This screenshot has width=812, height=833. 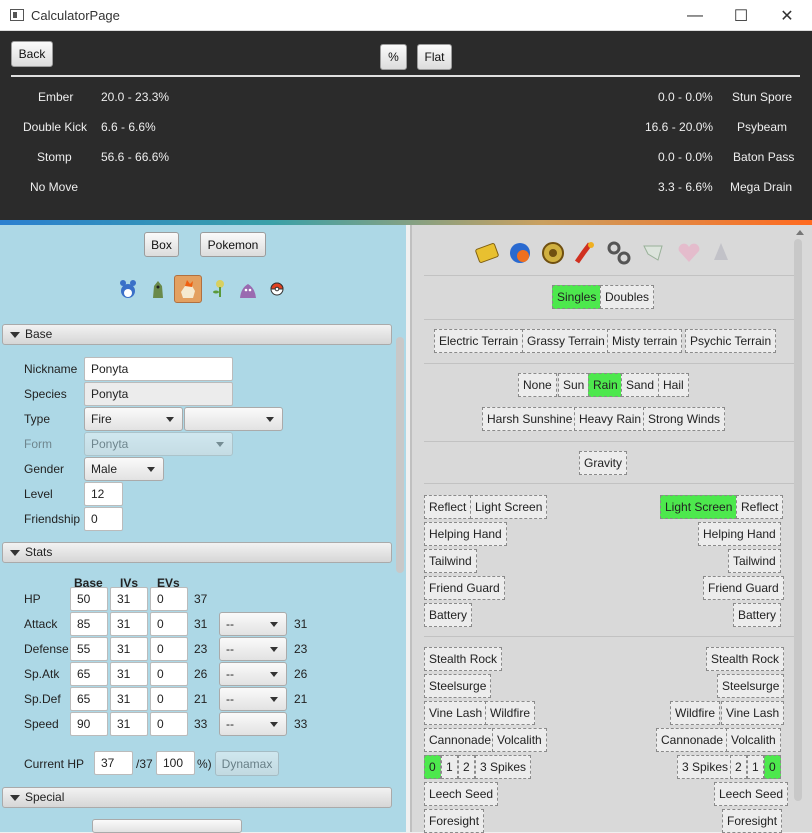 What do you see at coordinates (158, 369) in the screenshot?
I see `nickname-input: Ponyta` at bounding box center [158, 369].